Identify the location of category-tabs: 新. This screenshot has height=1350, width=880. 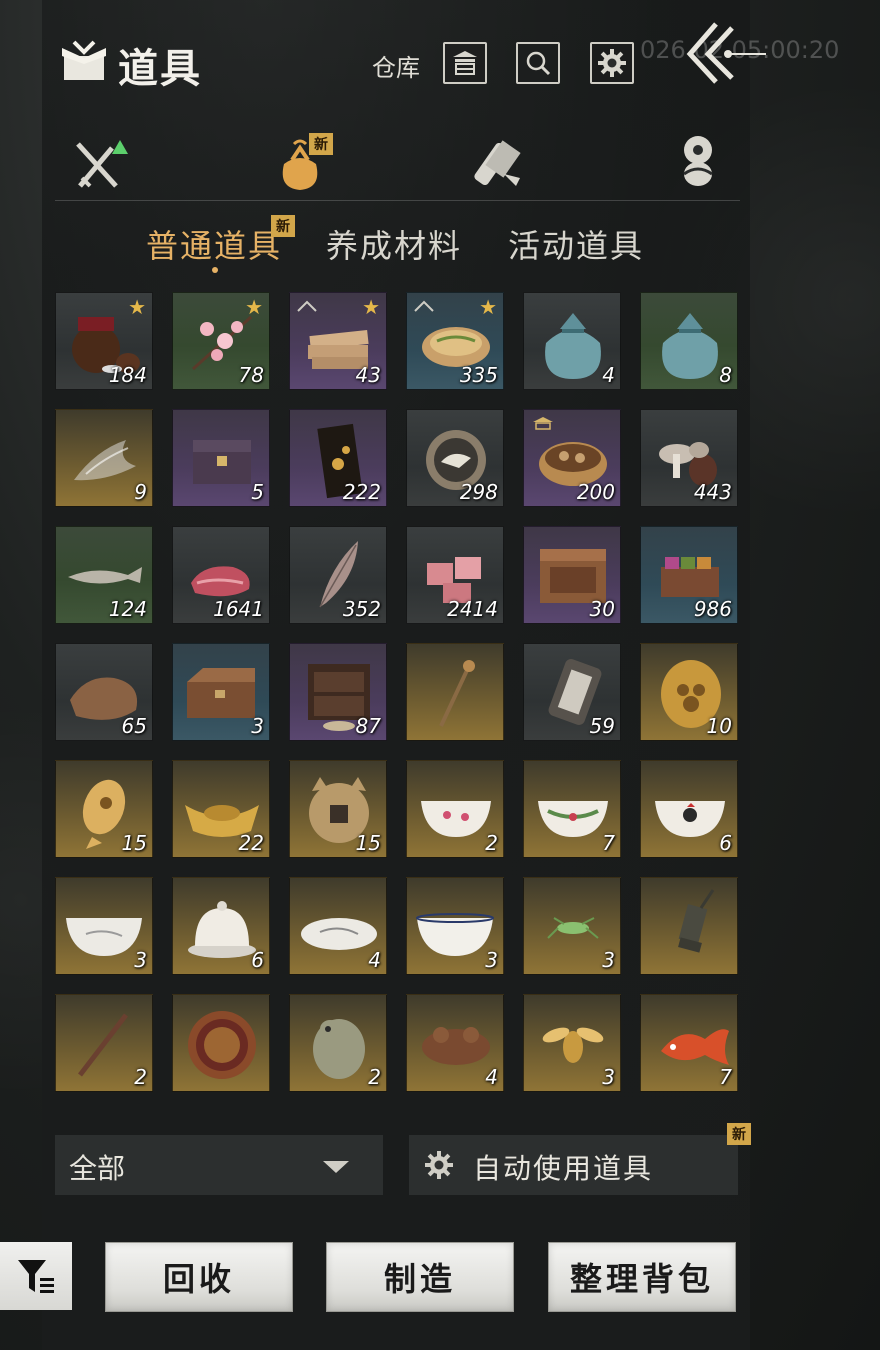
(397, 163).